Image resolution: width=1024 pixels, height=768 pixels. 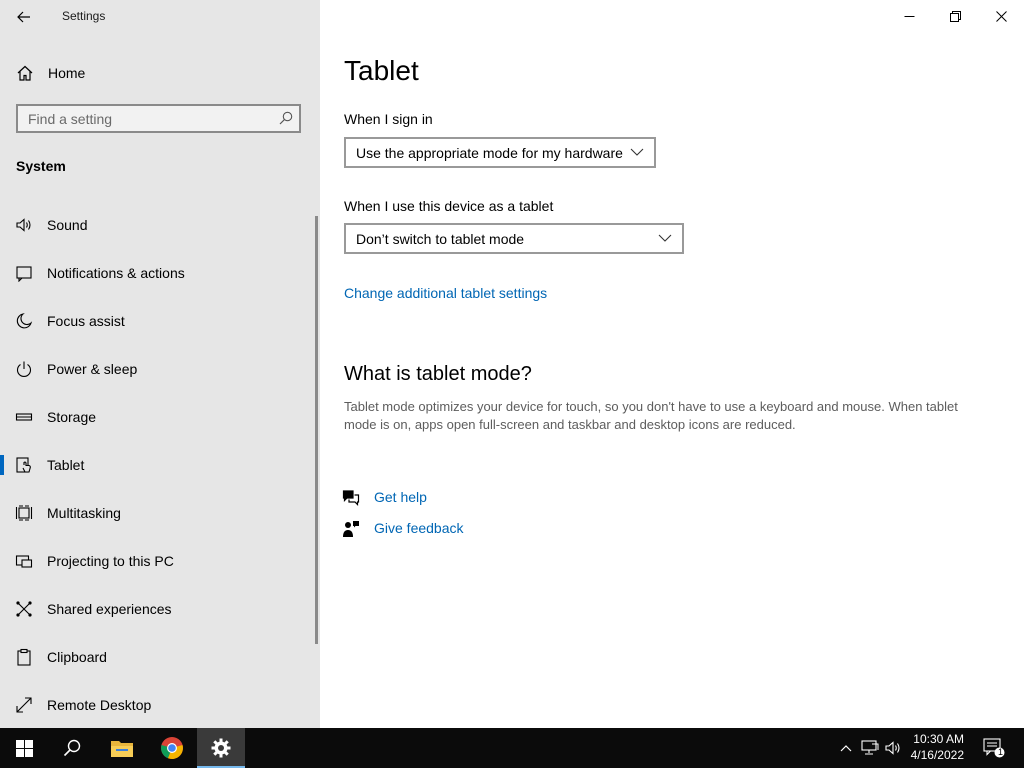 I want to click on home-icon, so click(x=25, y=73).